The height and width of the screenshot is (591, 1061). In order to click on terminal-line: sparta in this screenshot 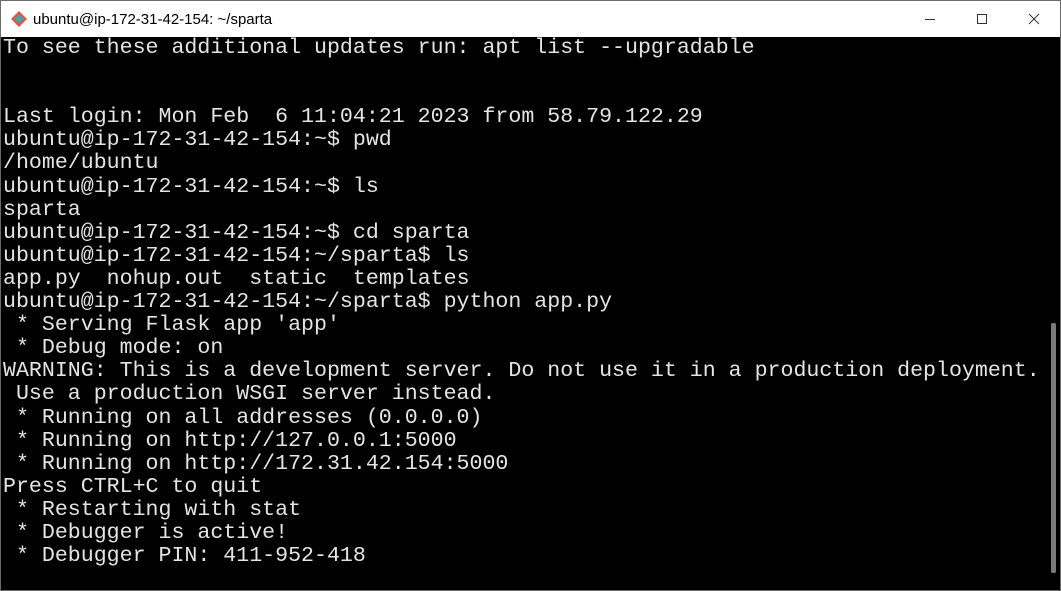, I will do `click(525, 209)`.